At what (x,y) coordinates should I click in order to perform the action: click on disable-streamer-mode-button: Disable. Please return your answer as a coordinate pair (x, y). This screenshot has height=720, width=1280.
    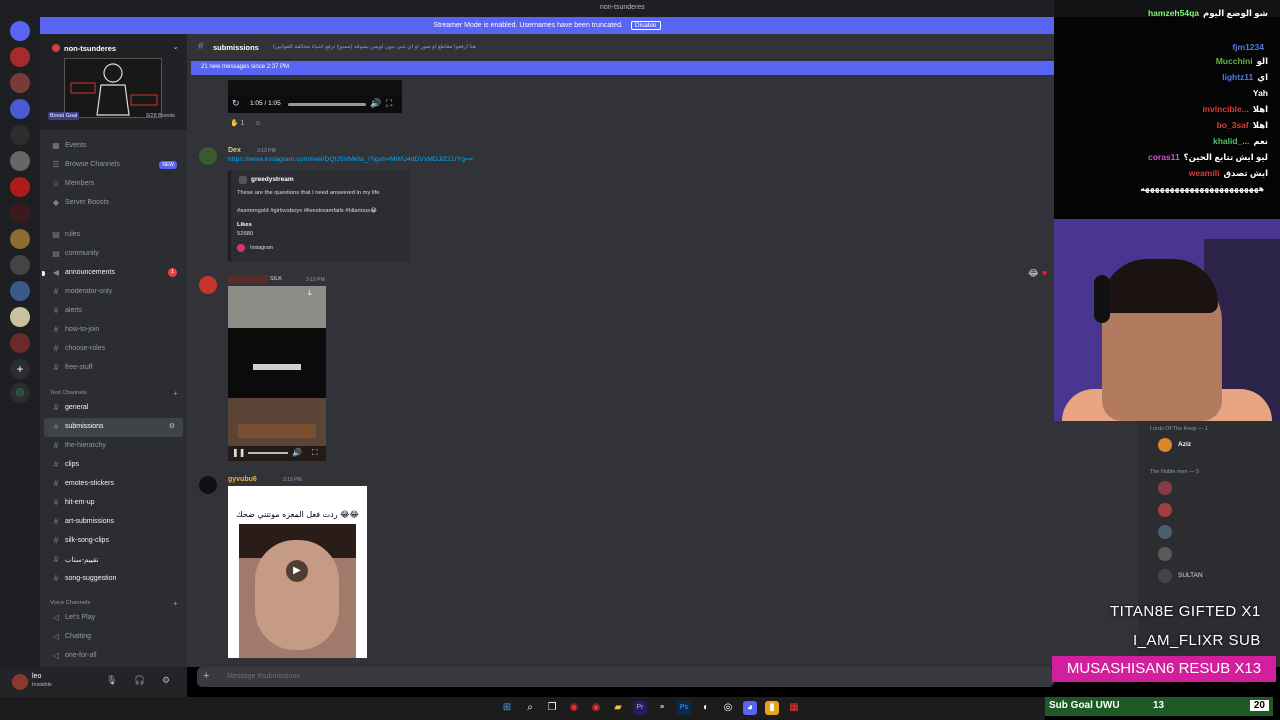
    Looking at the image, I should click on (645, 25).